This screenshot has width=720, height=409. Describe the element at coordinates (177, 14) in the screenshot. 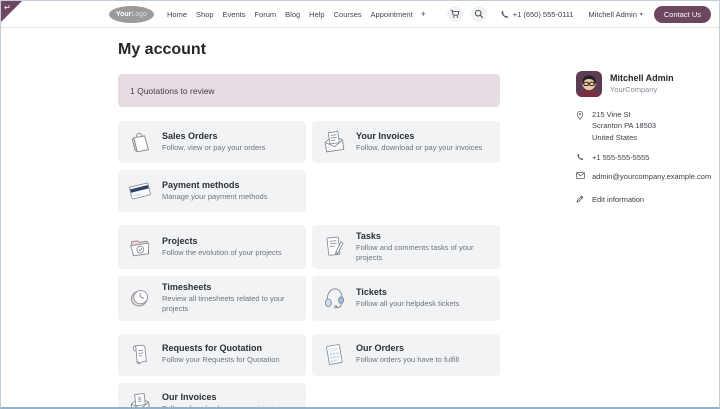

I see `menu-item-home: Home` at that location.